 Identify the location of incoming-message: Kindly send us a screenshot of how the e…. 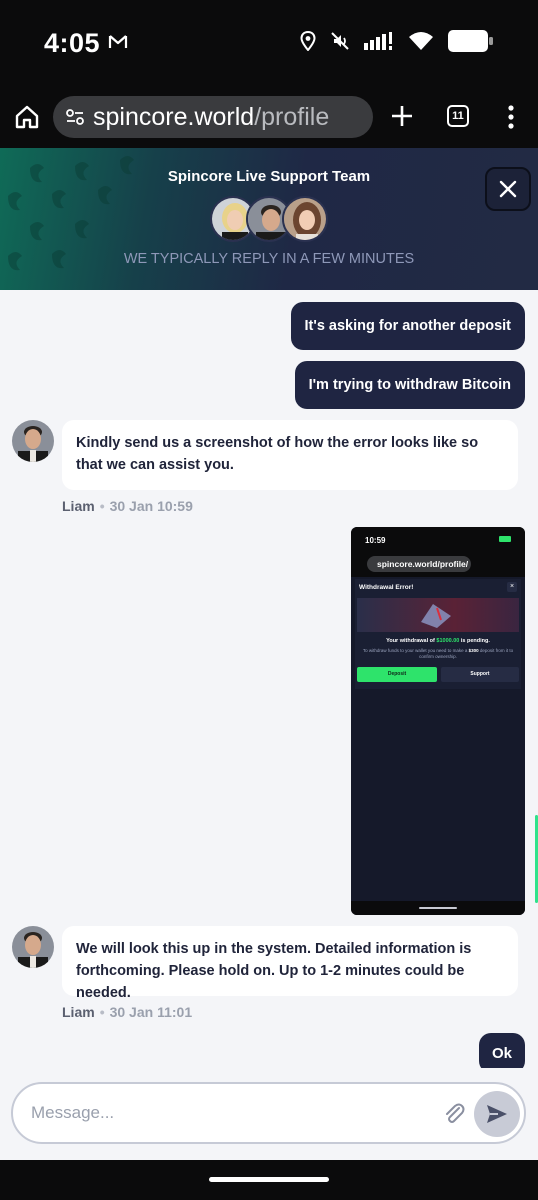
(290, 455).